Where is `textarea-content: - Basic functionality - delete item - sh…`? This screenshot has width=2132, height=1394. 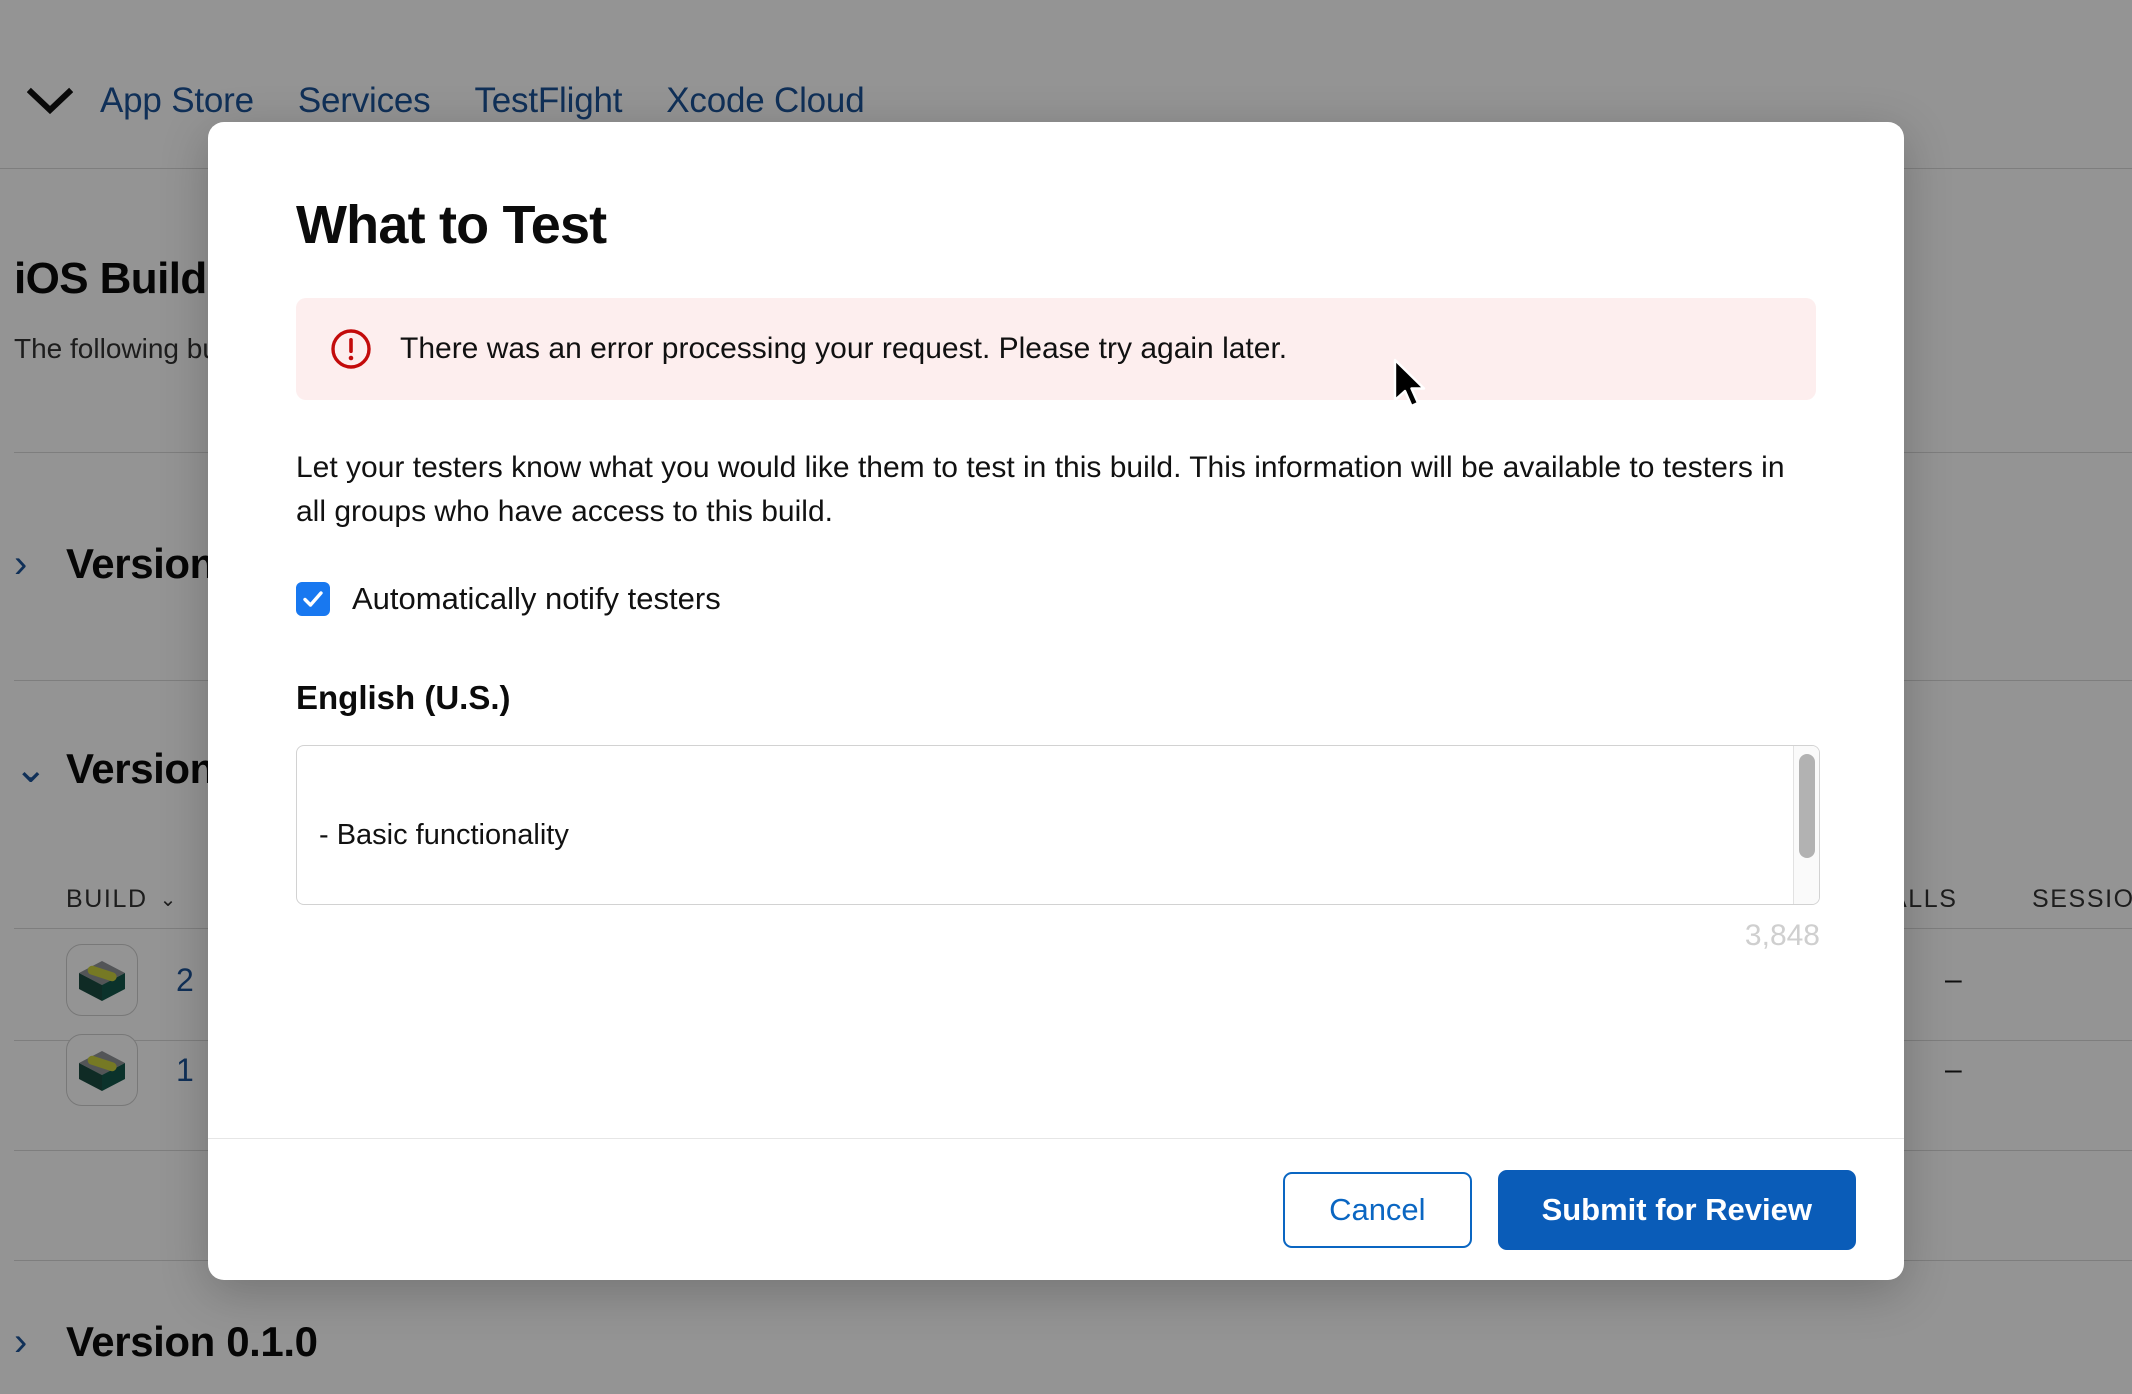 textarea-content: - Basic functionality - delete item - sh… is located at coordinates (1045, 825).